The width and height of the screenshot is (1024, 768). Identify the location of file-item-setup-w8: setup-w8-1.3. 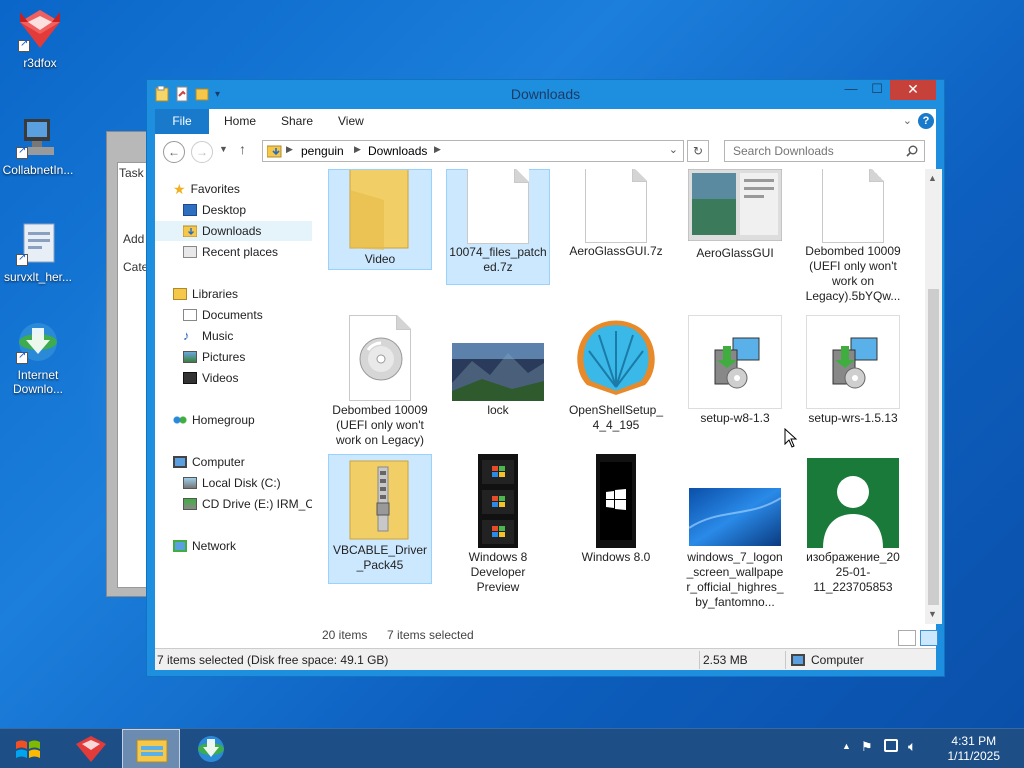
(735, 372).